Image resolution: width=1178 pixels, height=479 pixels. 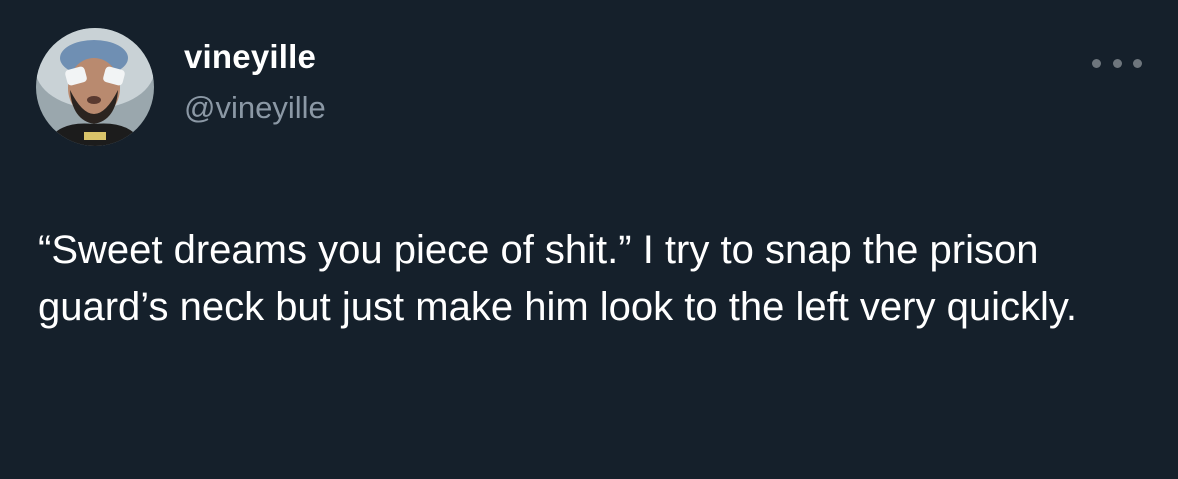 I want to click on avatar-photo-icon, so click(x=95, y=87).